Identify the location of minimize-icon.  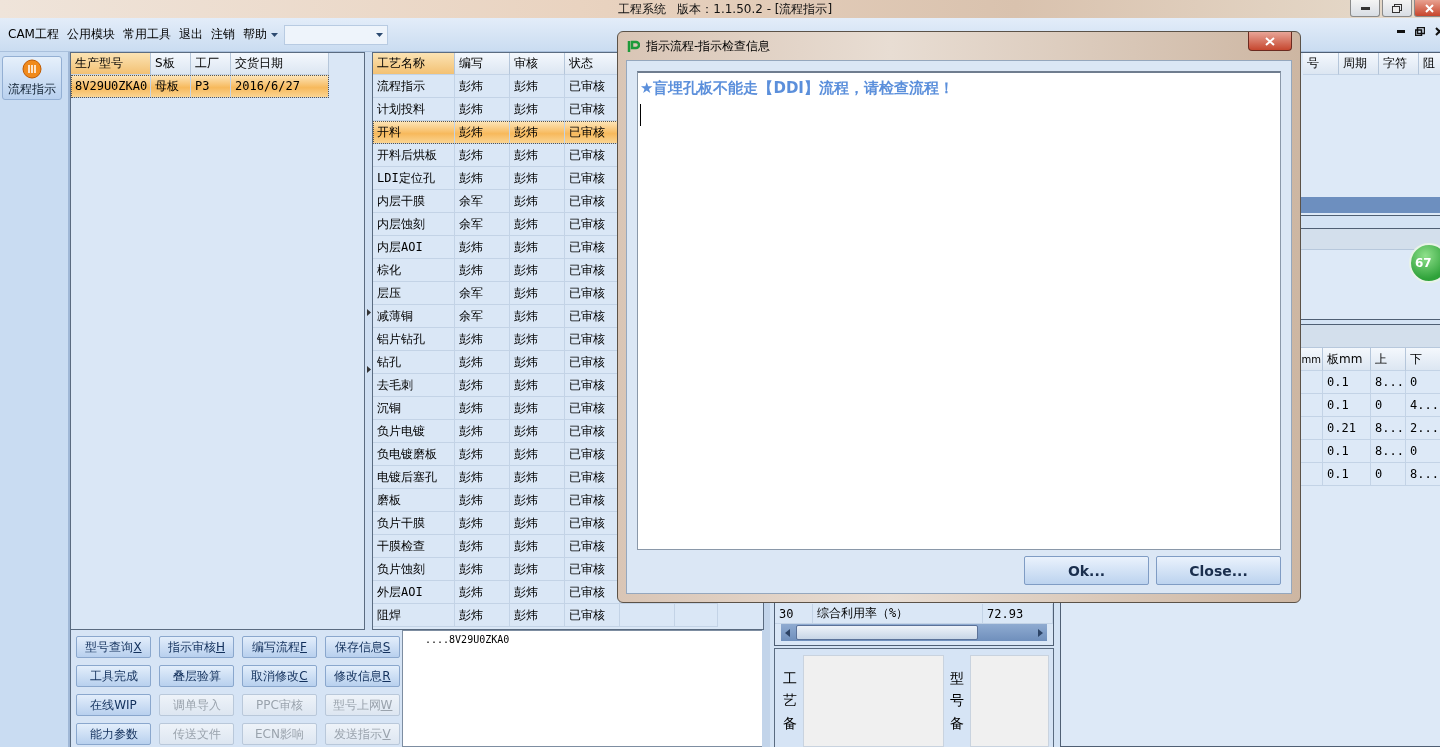
(1365, 8).